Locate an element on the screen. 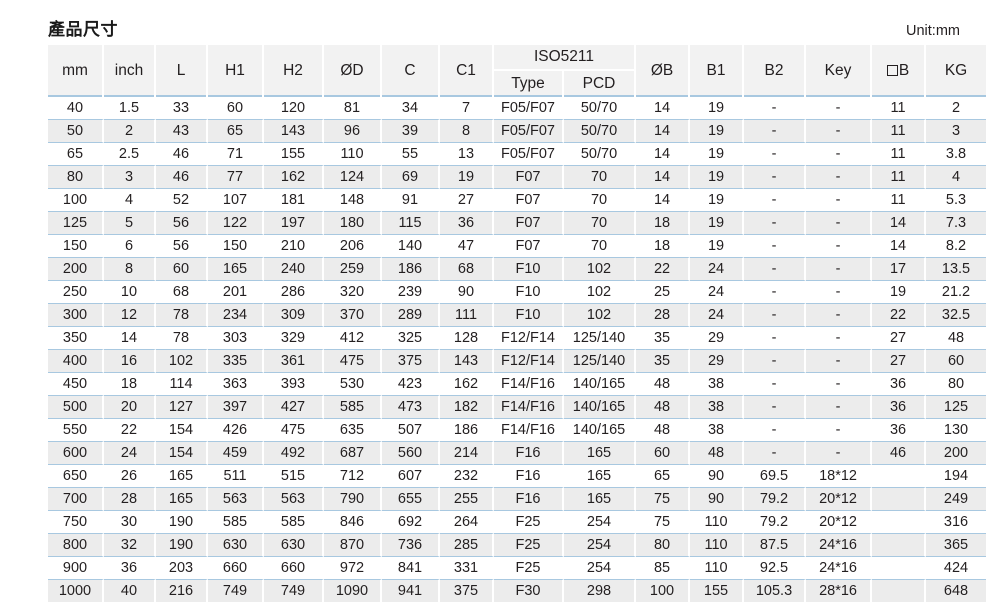 The height and width of the screenshot is (602, 1000). cell-ob: 100 is located at coordinates (663, 591).